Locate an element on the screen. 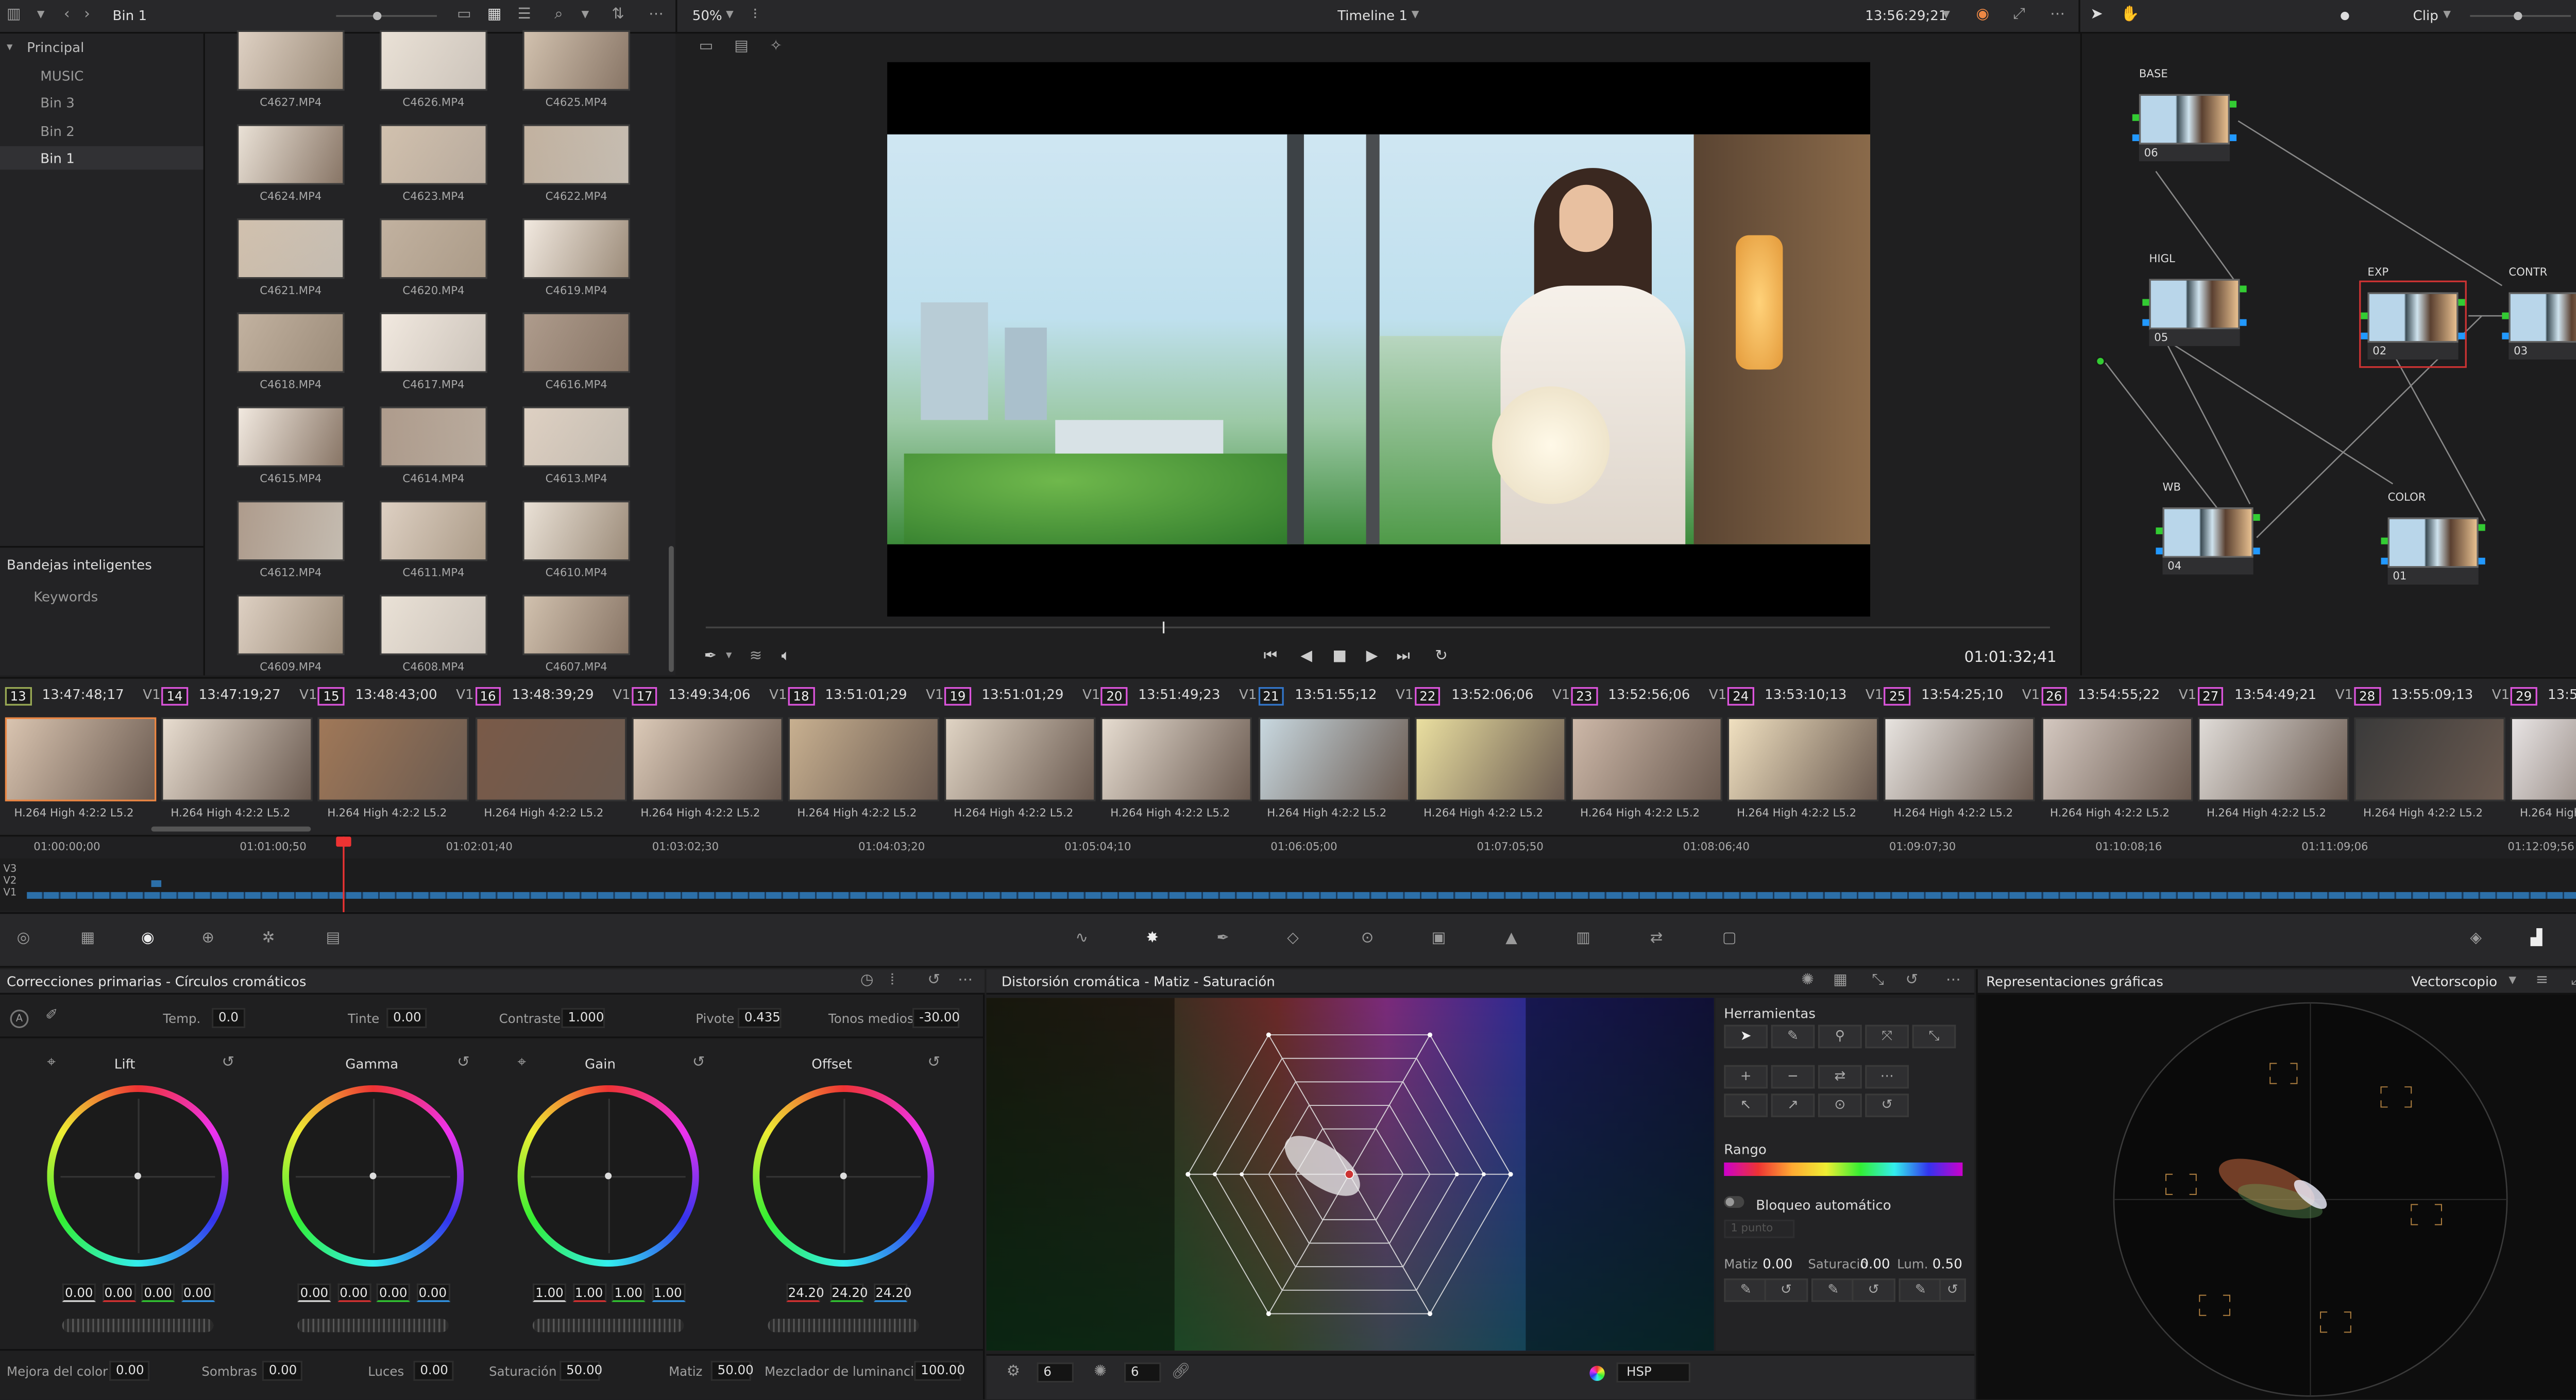  hand-tool-icon: ✋ is located at coordinates (2130, 15).